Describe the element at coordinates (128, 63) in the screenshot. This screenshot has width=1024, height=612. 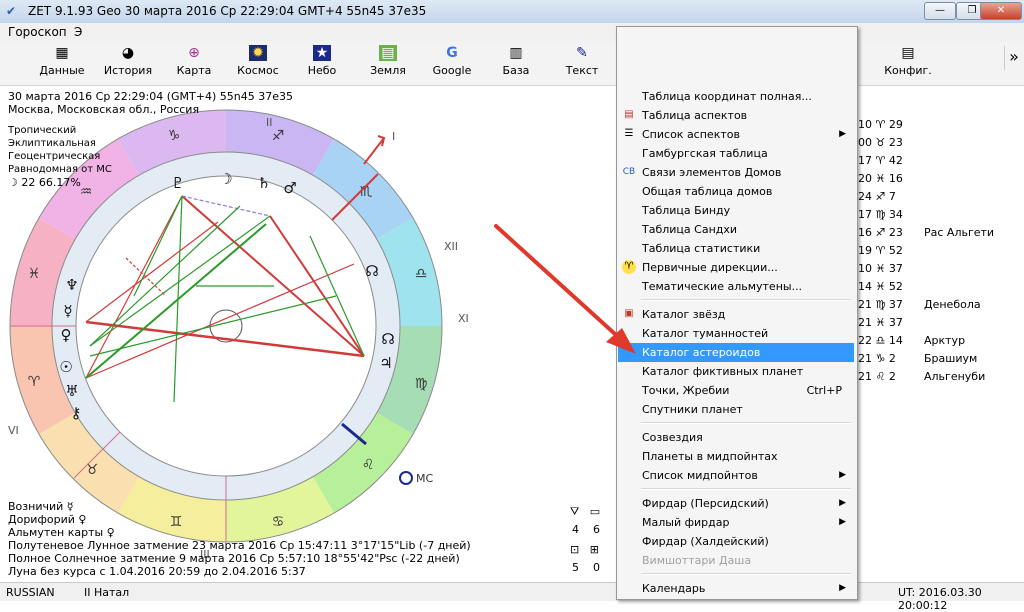
I see `toolbar-history-button: ◕ История` at that location.